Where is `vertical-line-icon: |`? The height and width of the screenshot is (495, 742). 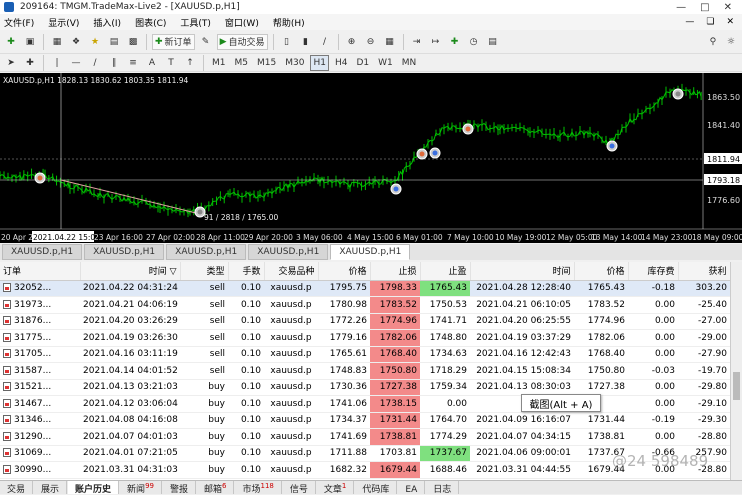 vertical-line-icon: | is located at coordinates (57, 63).